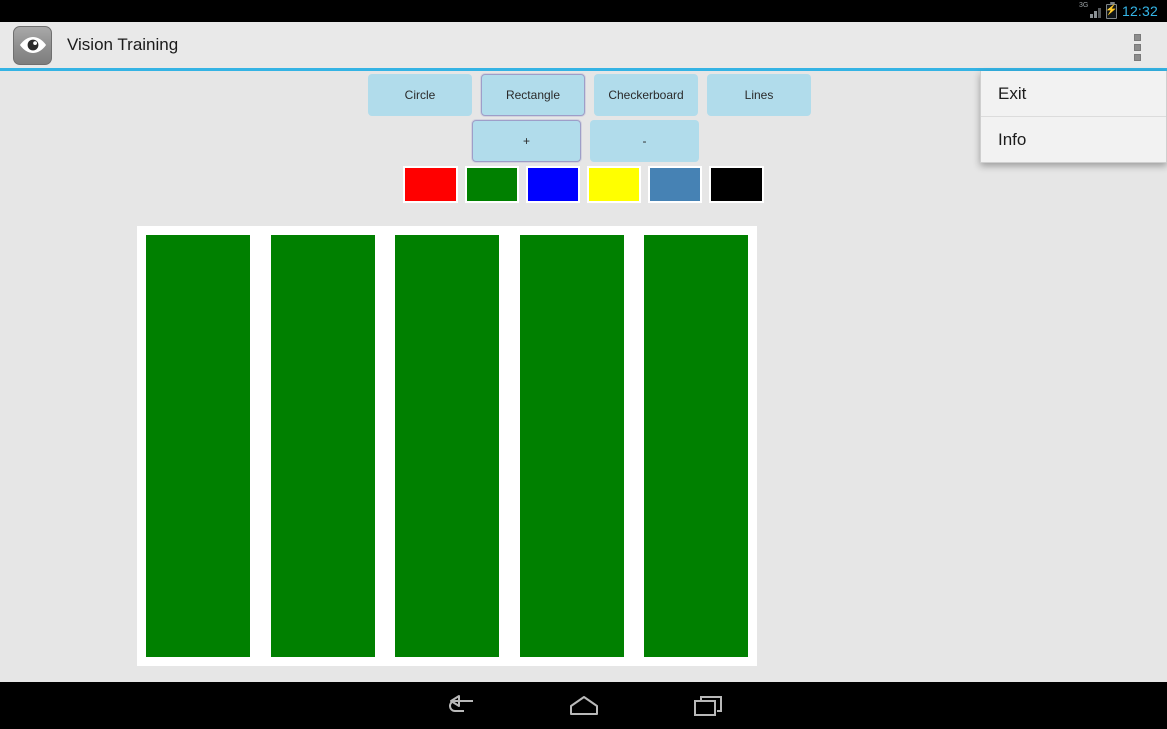 Image resolution: width=1167 pixels, height=729 pixels. Describe the element at coordinates (460, 706) in the screenshot. I see `nav-back-button` at that location.